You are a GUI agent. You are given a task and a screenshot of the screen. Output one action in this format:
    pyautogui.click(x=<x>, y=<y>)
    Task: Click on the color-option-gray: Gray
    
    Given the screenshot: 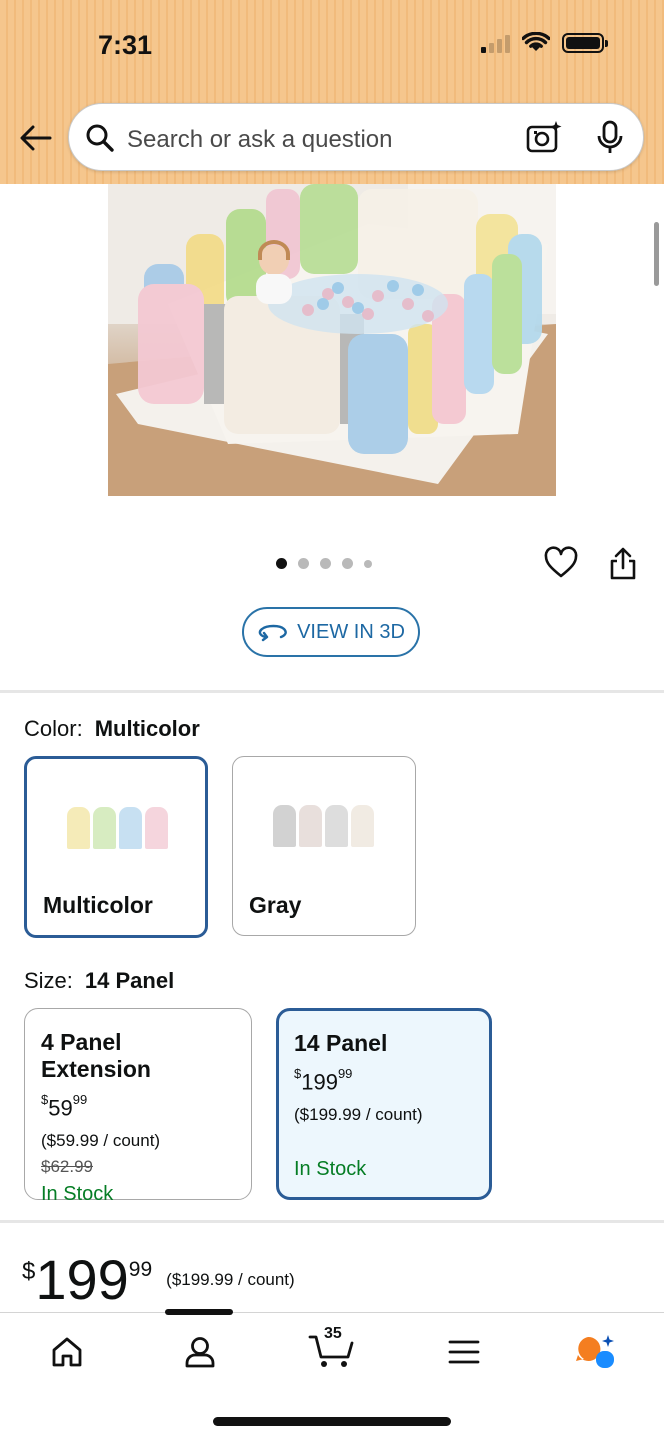 What is the action you would take?
    pyautogui.click(x=324, y=846)
    